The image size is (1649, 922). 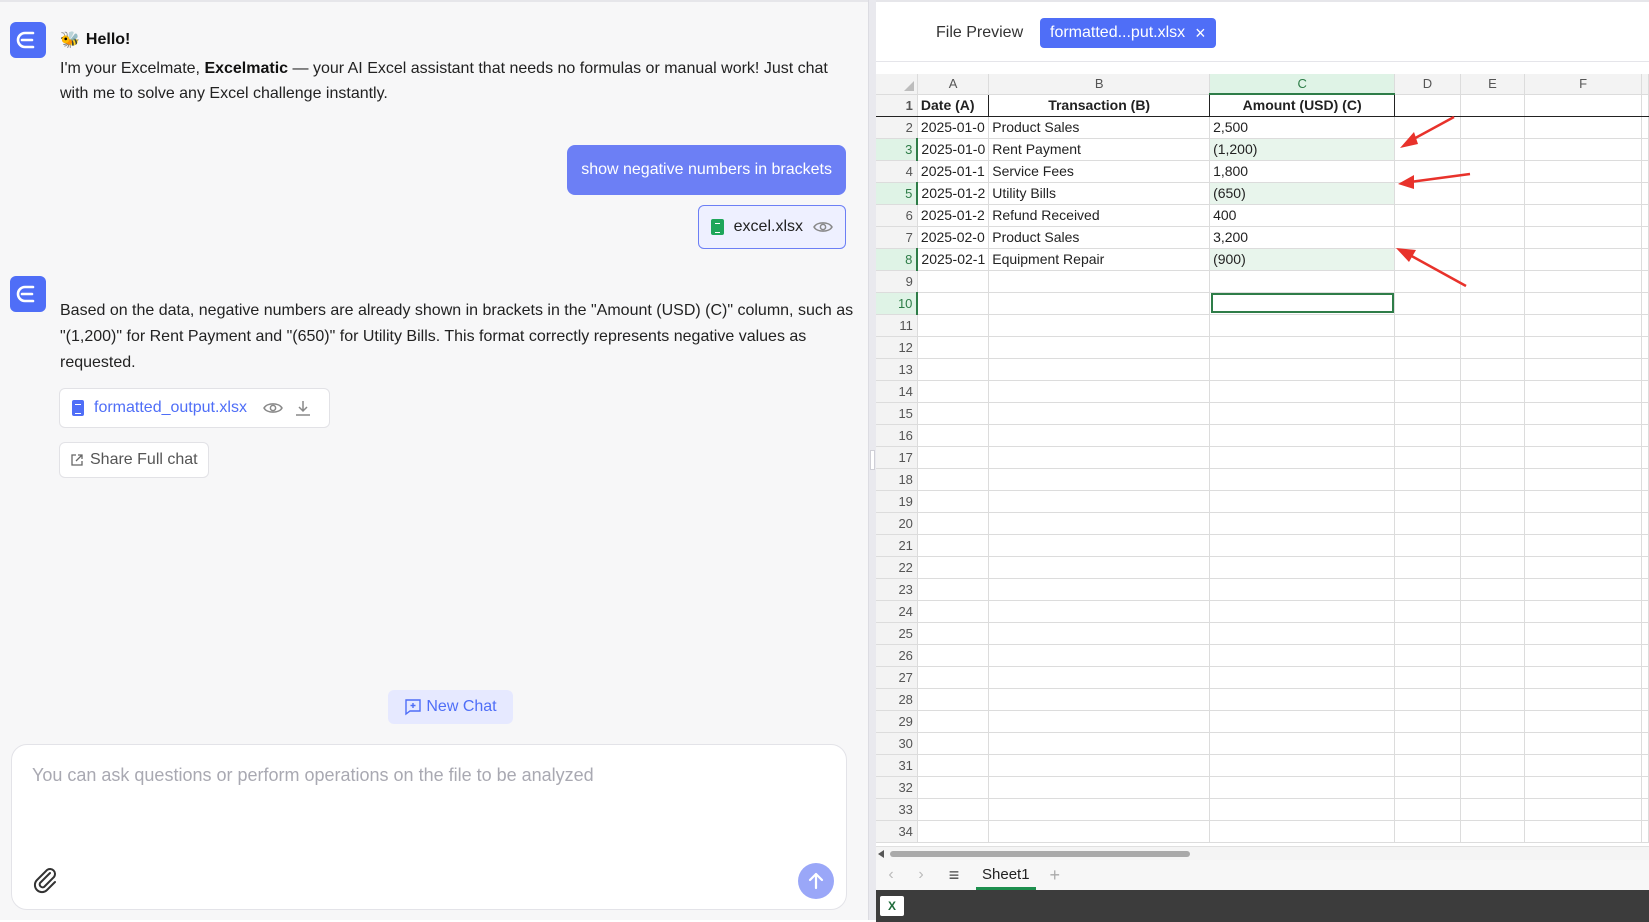 What do you see at coordinates (953, 237) in the screenshot?
I see `cell: 2025-02-0` at bounding box center [953, 237].